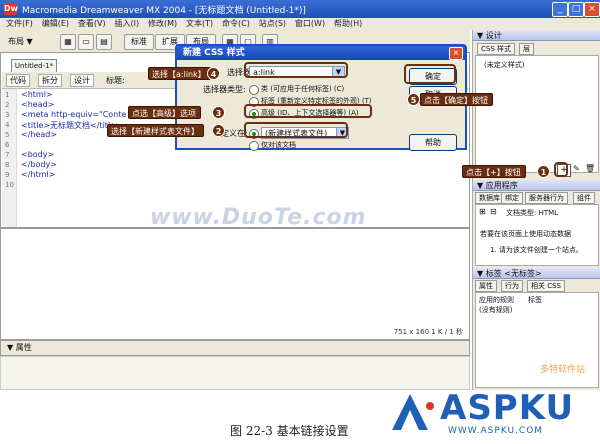 The image size is (600, 444). Describe the element at coordinates (7, 175) in the screenshot. I see `line-number: 9` at that location.